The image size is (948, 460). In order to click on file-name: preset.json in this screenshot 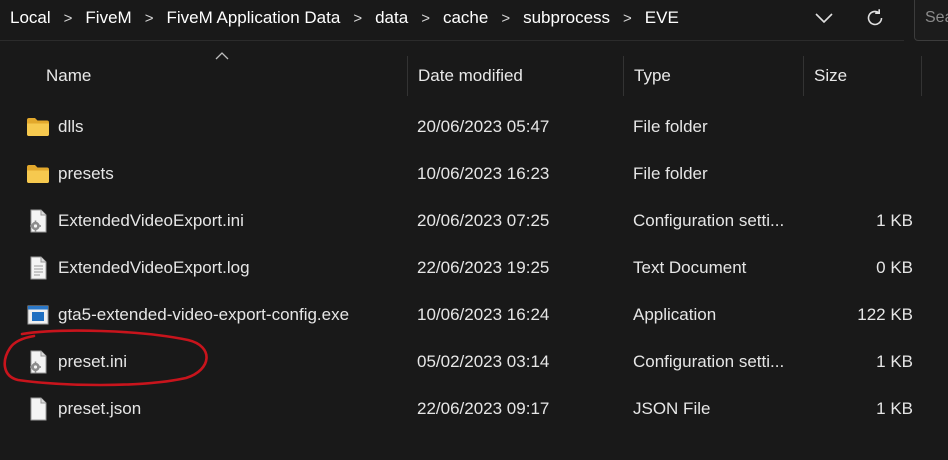, I will do `click(100, 408)`.